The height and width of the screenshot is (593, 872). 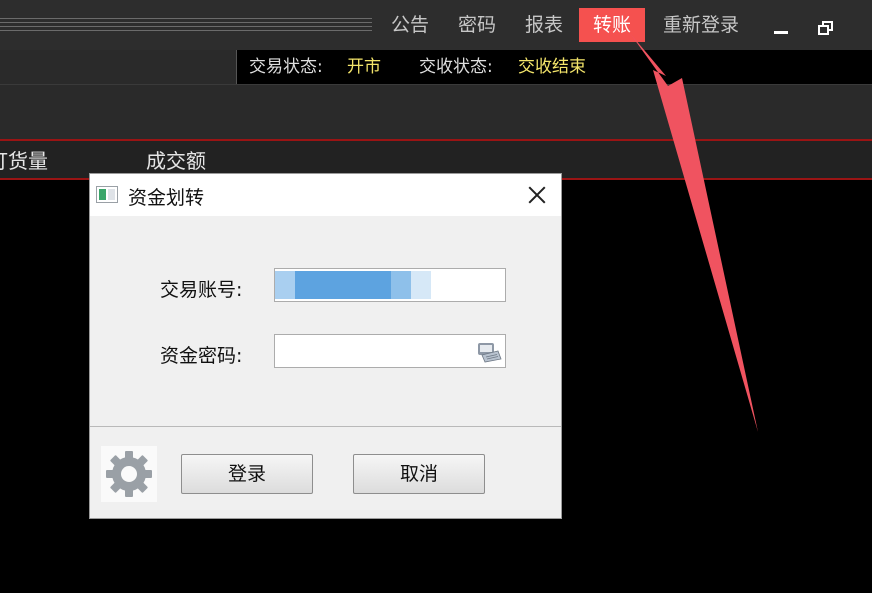 I want to click on trade-status-label: 交易状态:, so click(x=286, y=67).